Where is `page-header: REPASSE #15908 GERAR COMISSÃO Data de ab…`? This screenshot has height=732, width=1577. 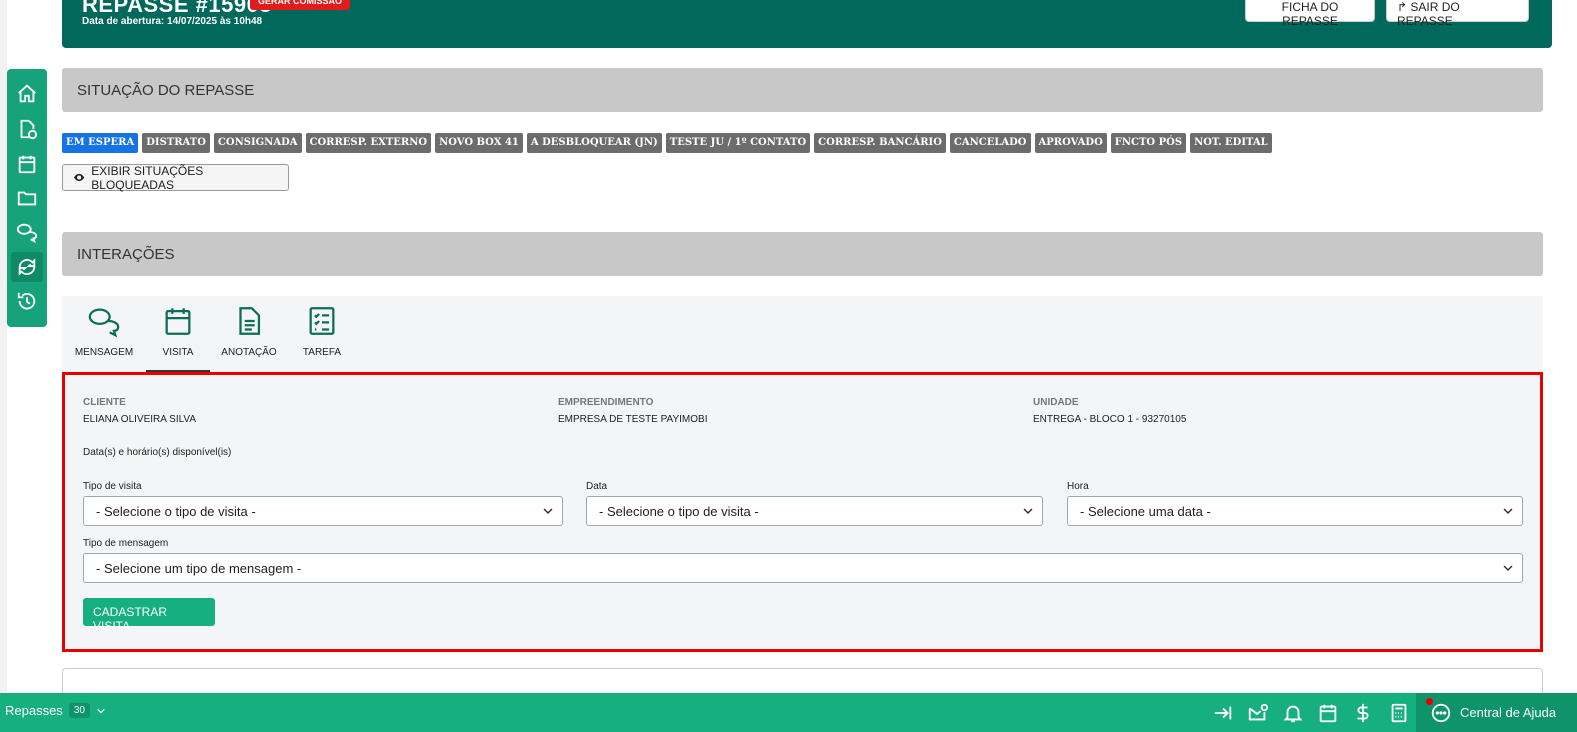
page-header: REPASSE #15908 GERAR COMISSÃO Data de ab… is located at coordinates (807, 24).